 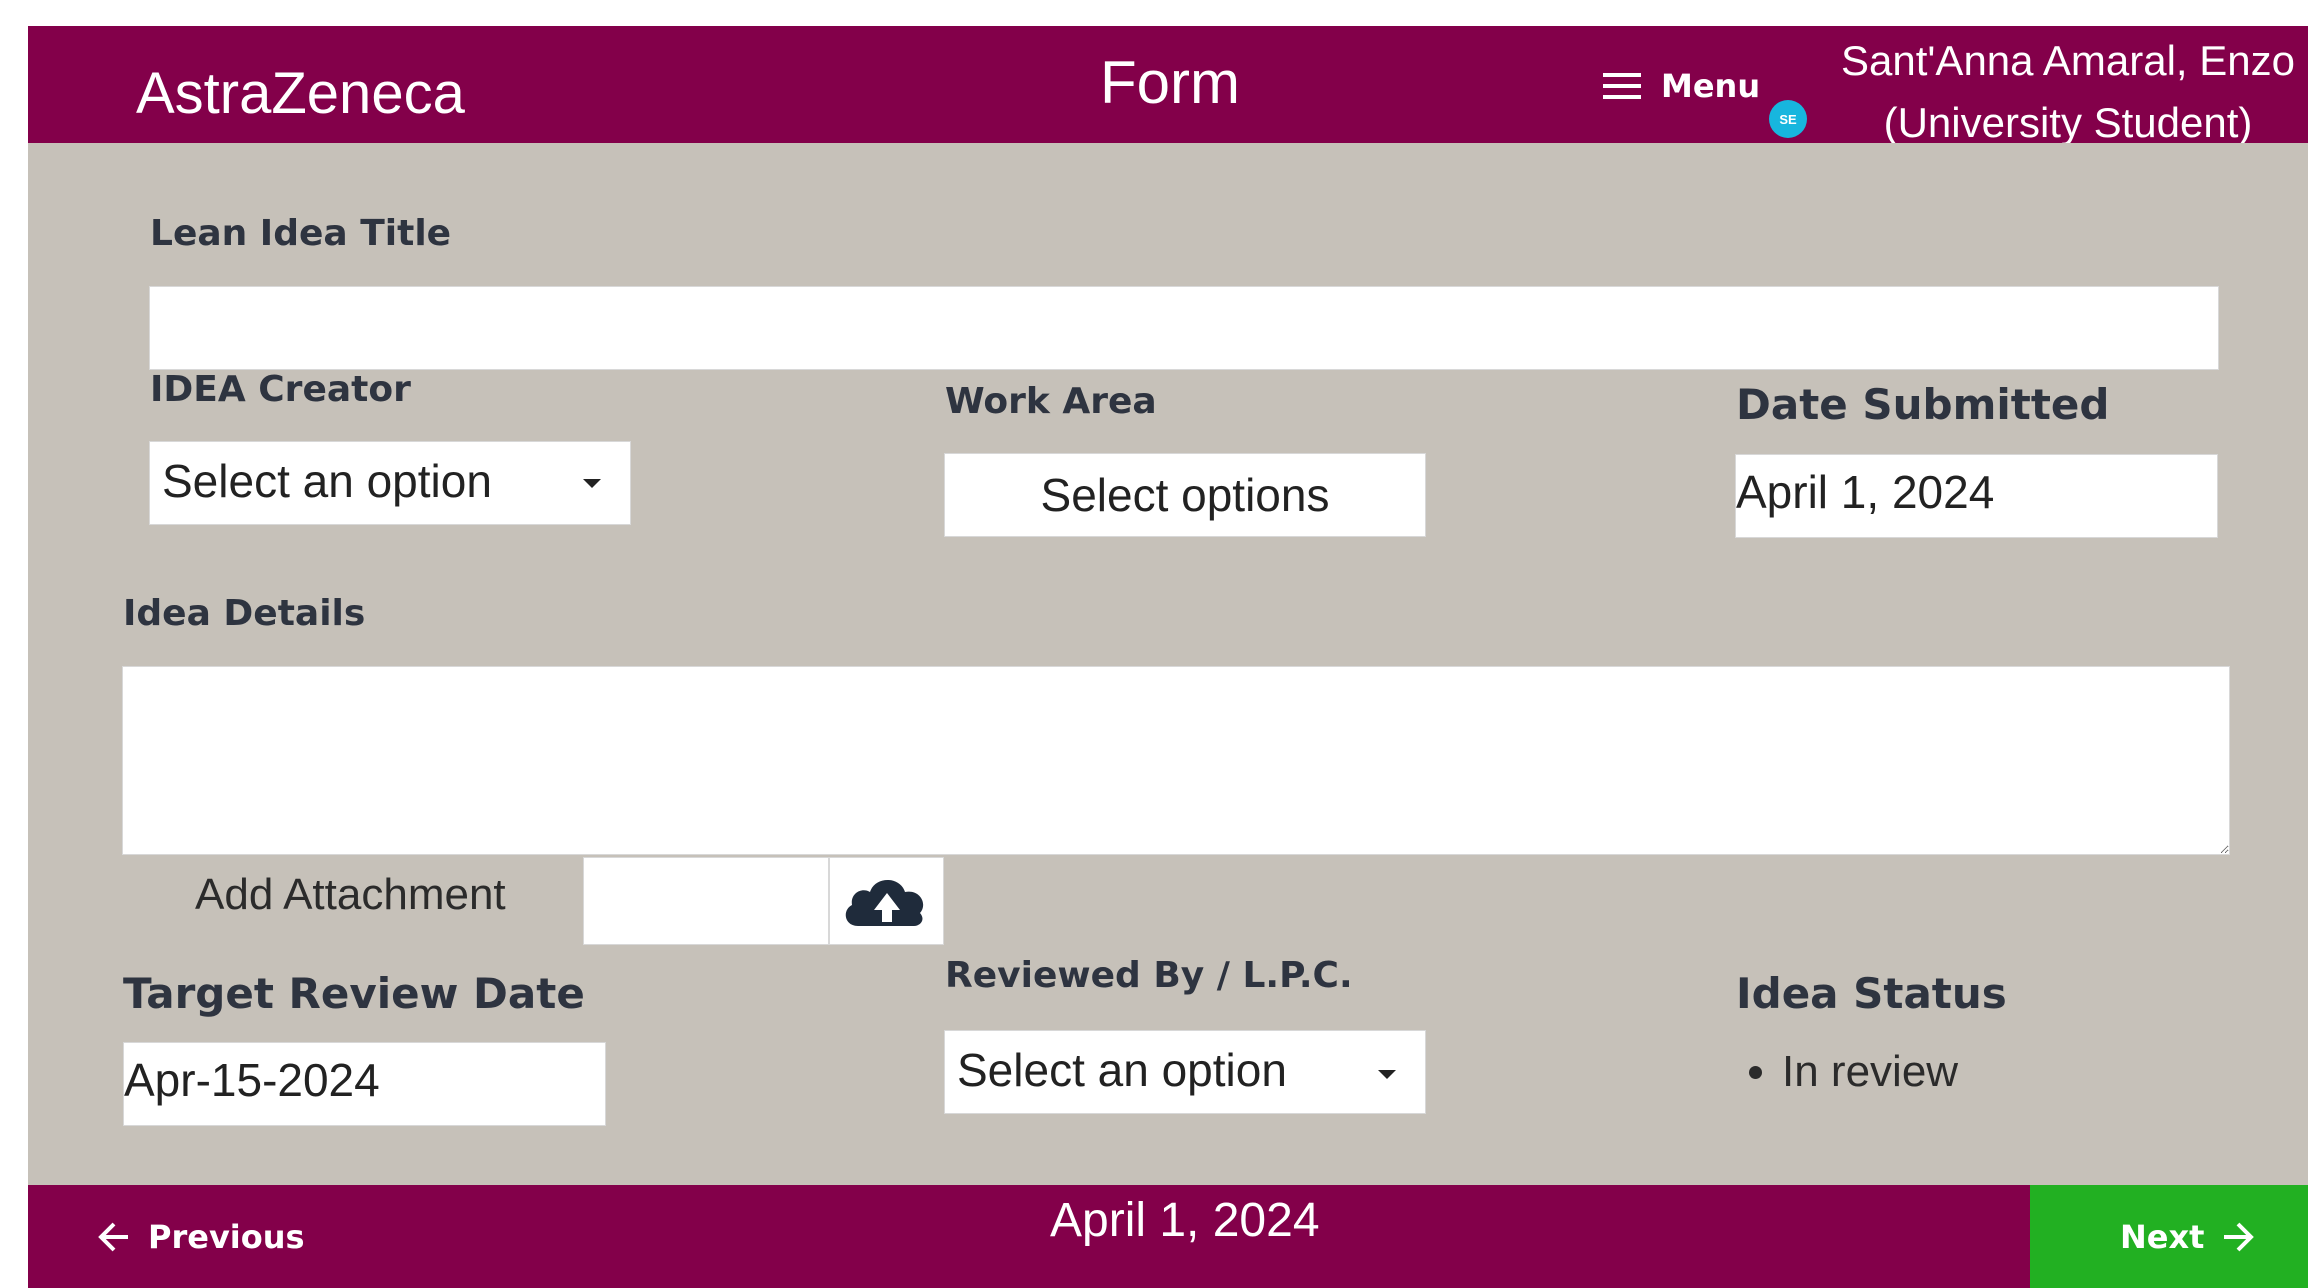 I want to click on idea-status-list: In review, so click(x=1847, y=1072).